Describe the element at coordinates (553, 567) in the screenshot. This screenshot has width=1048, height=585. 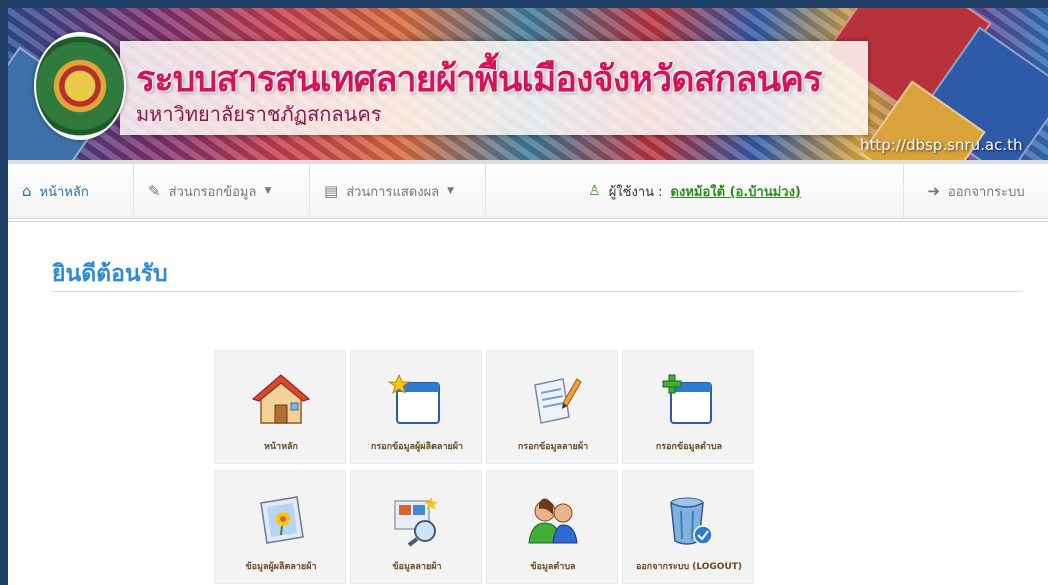
I see `tile-label: ข้อมูลตำบล` at that location.